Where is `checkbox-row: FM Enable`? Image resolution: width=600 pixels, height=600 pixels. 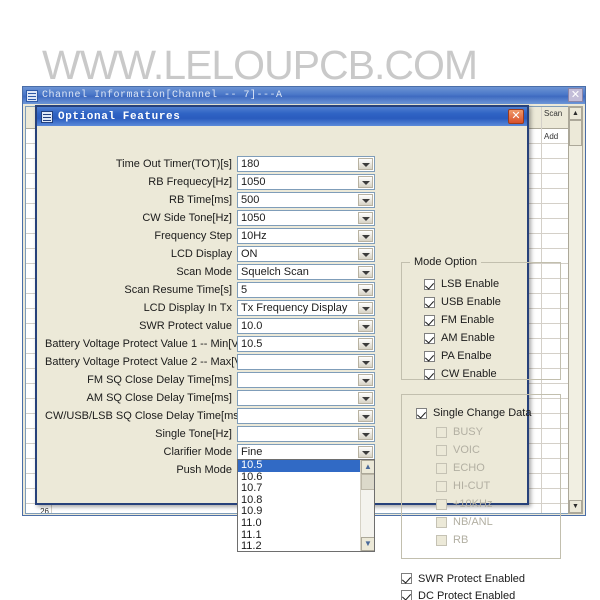 checkbox-row: FM Enable is located at coordinates (481, 320).